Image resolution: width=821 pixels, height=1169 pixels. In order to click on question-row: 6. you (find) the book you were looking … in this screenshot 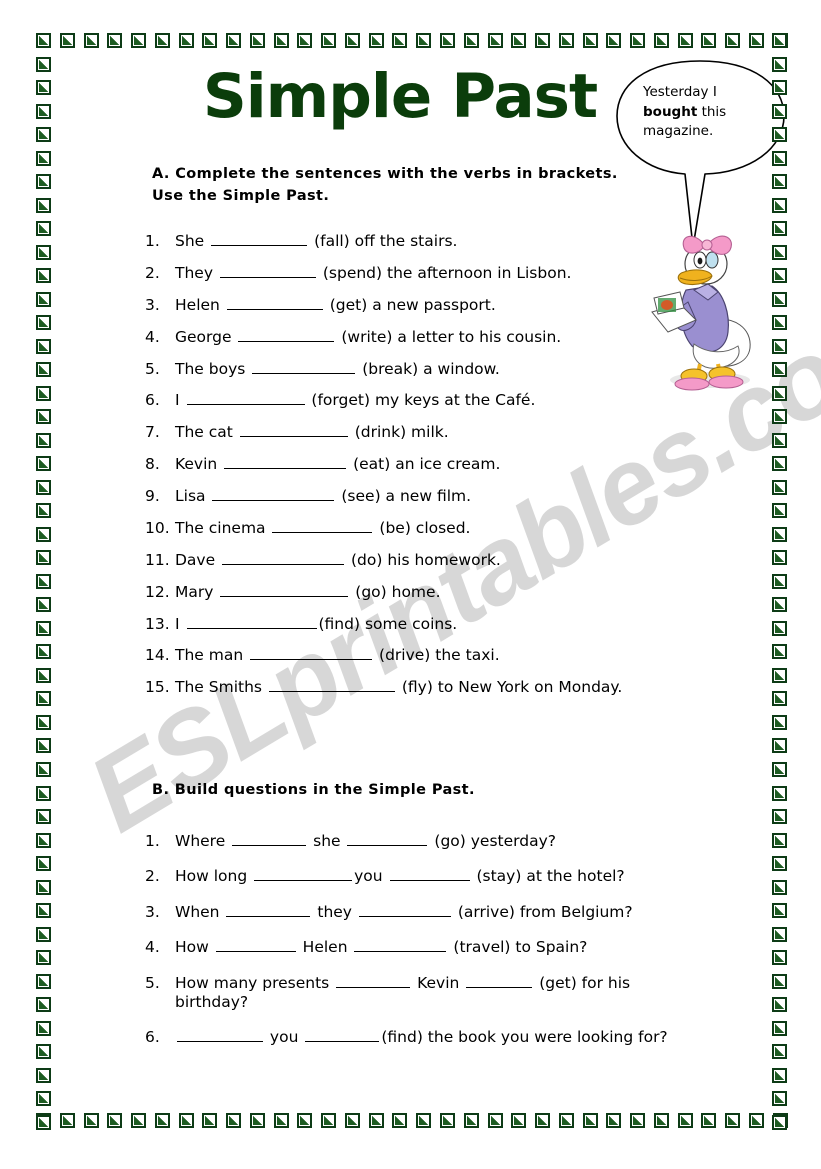, I will do `click(430, 1037)`.